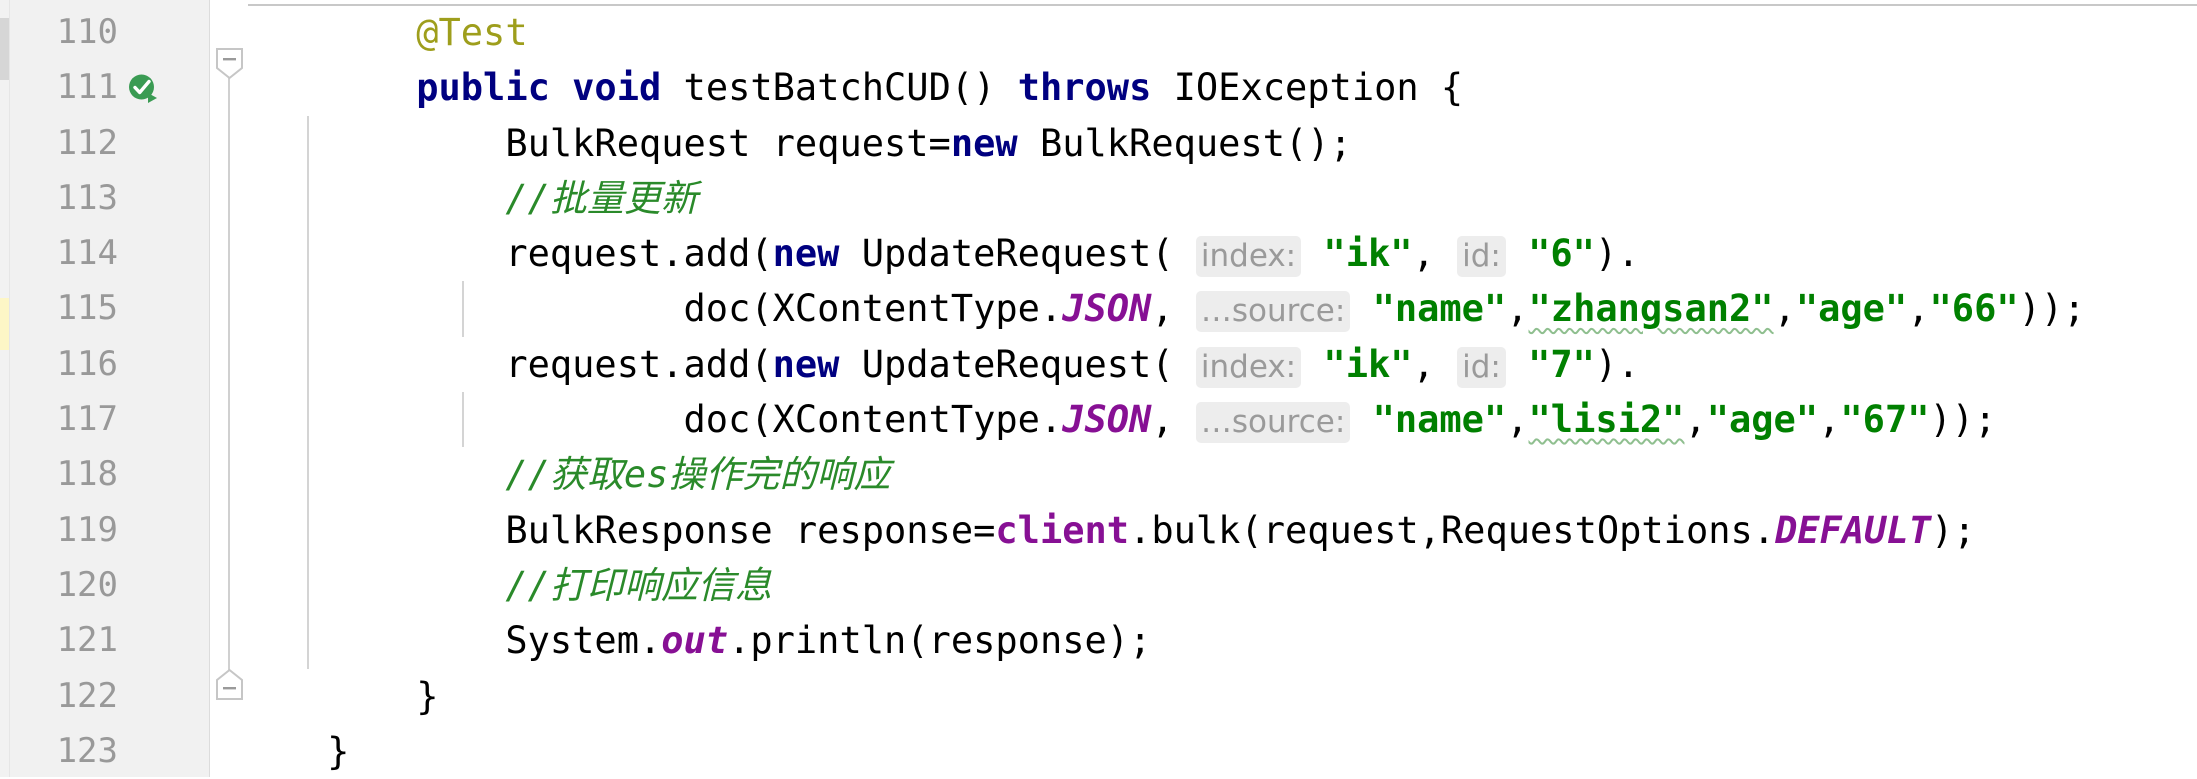 The image size is (2197, 779). What do you see at coordinates (229, 383) in the screenshot?
I see `fold-region-line` at bounding box center [229, 383].